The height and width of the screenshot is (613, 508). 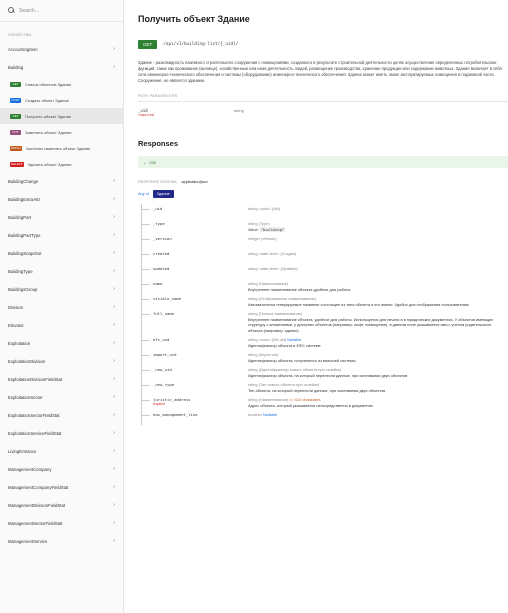 What do you see at coordinates (145, 162) in the screenshot?
I see `chevron-down-icon: ⌄` at bounding box center [145, 162].